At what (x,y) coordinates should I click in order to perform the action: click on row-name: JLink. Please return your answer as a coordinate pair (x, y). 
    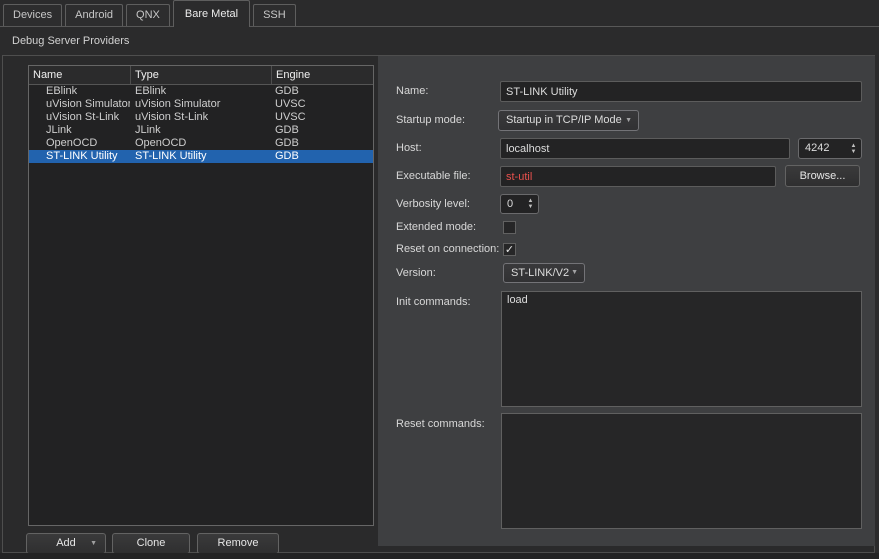
    Looking at the image, I should click on (59, 130).